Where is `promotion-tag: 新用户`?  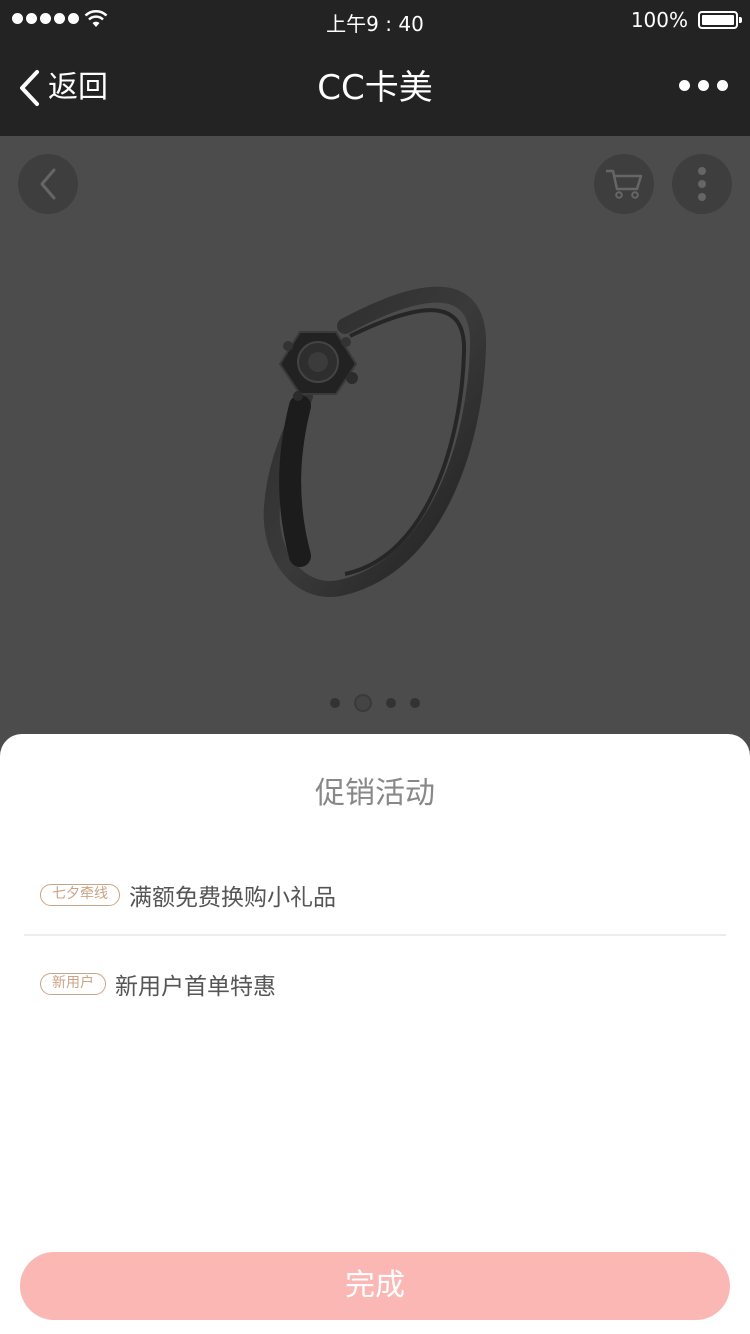 promotion-tag: 新用户 is located at coordinates (73, 984).